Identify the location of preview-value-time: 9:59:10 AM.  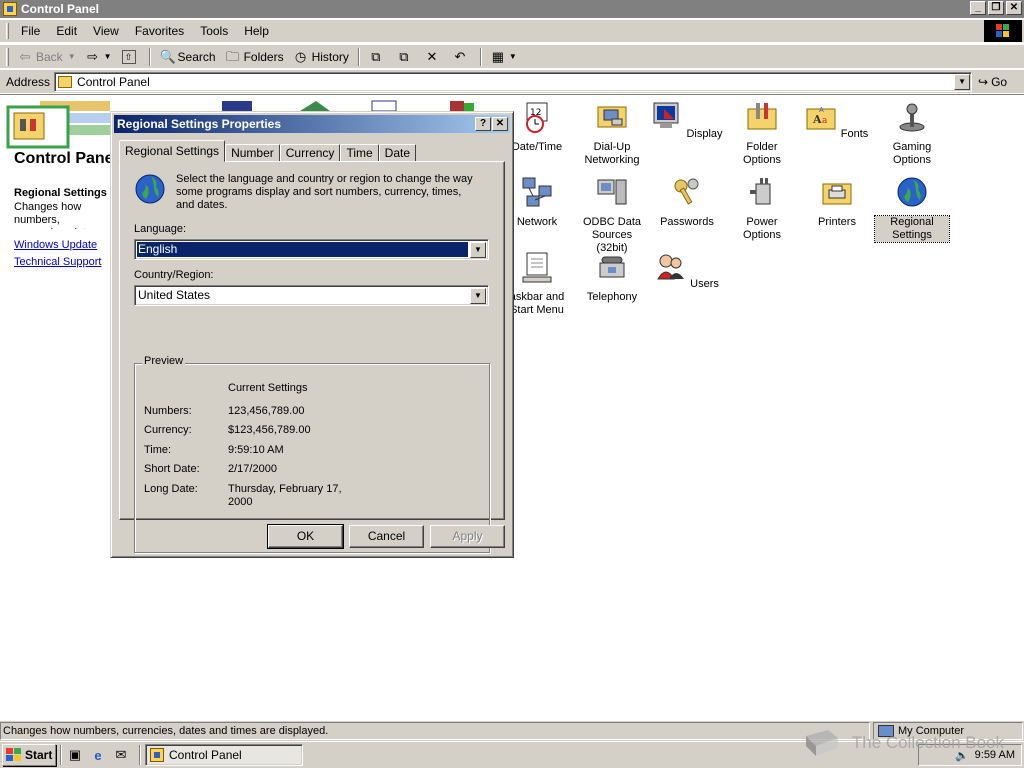
(256, 450).